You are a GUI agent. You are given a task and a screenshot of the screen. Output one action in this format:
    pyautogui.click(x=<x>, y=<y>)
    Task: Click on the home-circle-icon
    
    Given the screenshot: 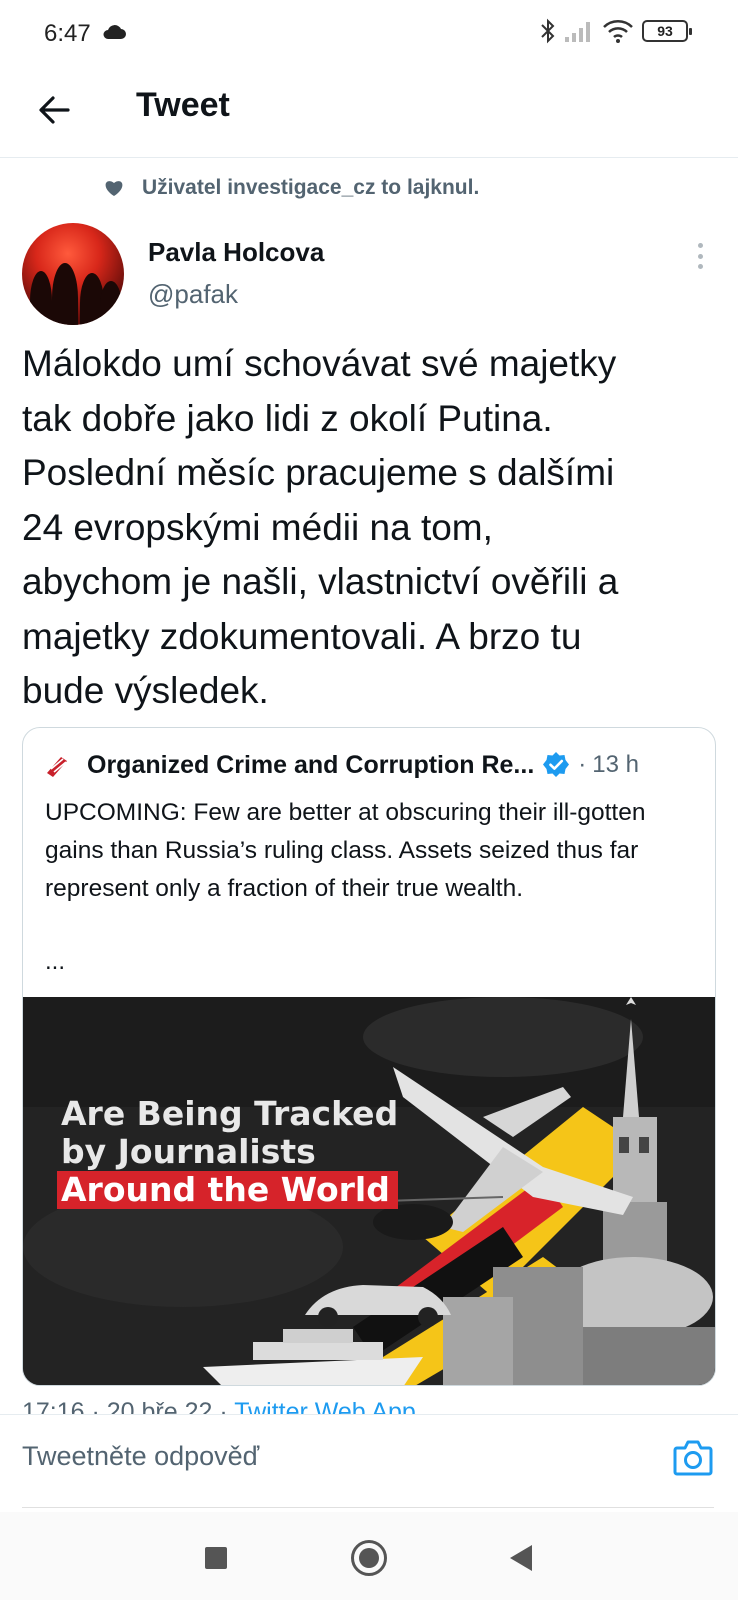 What is the action you would take?
    pyautogui.click(x=369, y=1558)
    